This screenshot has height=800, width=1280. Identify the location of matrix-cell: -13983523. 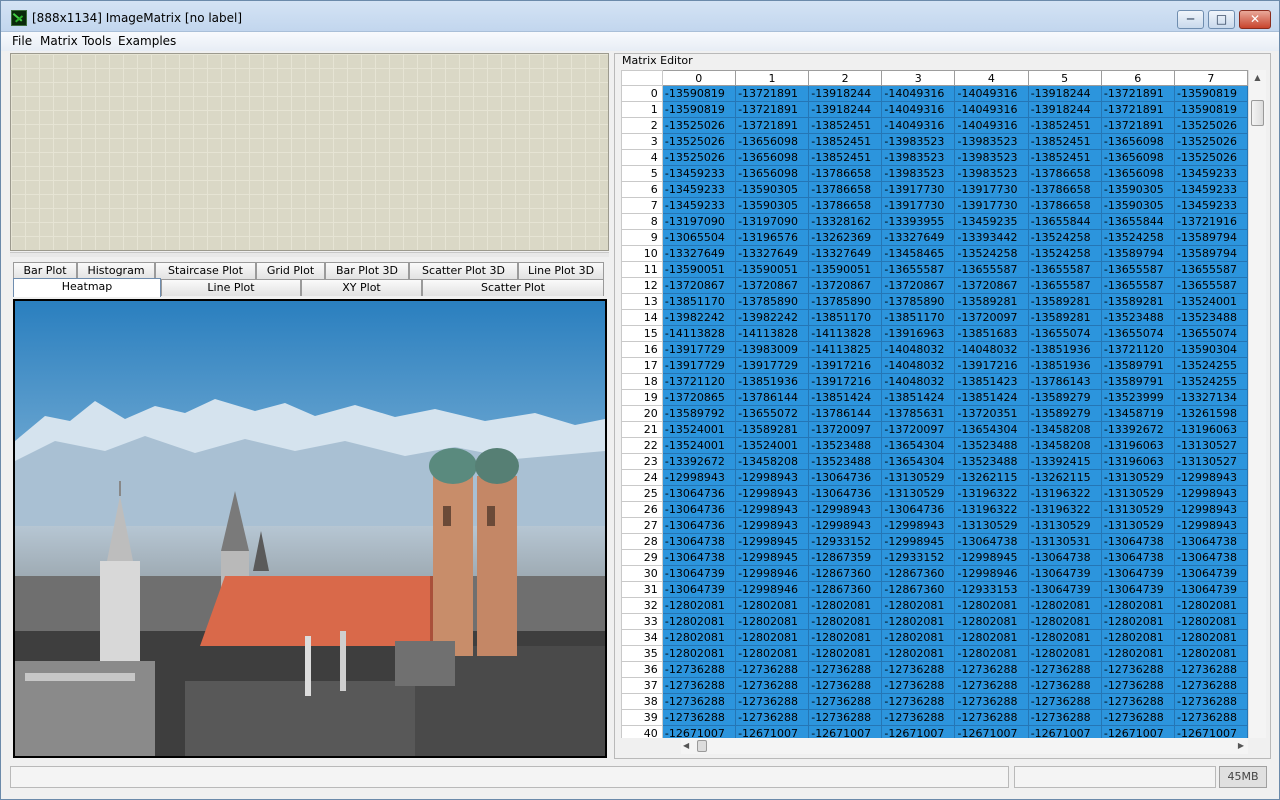
(991, 141).